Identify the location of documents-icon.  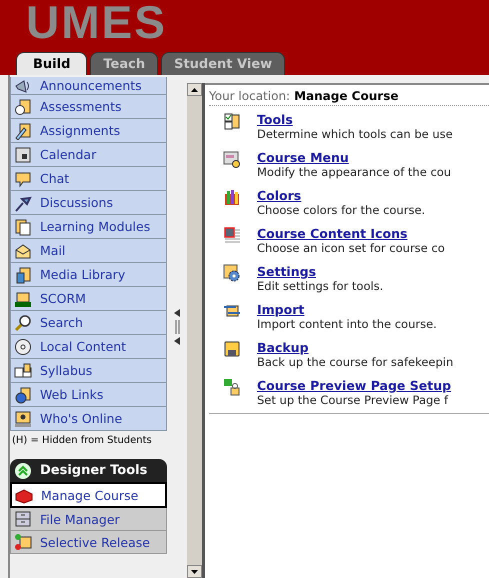
(23, 227).